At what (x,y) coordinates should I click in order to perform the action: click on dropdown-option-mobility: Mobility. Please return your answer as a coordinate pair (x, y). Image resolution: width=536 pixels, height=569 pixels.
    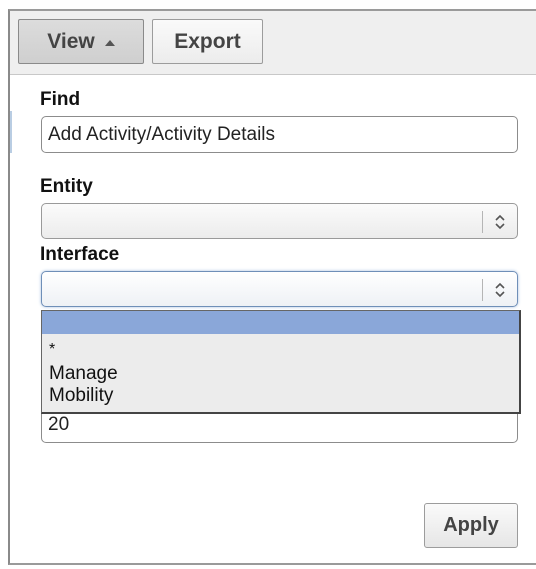
    Looking at the image, I should click on (280, 396).